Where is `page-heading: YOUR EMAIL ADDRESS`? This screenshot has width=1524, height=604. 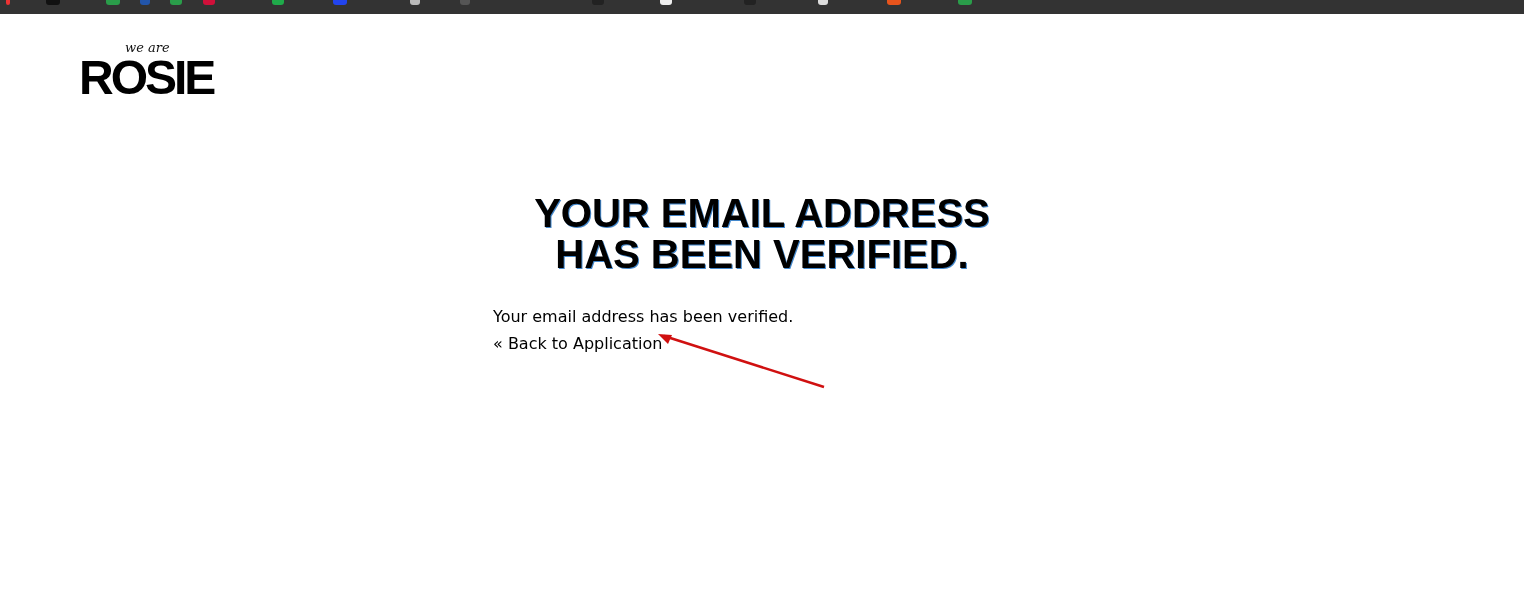
page-heading: YOUR EMAIL ADDRESS is located at coordinates (762, 213).